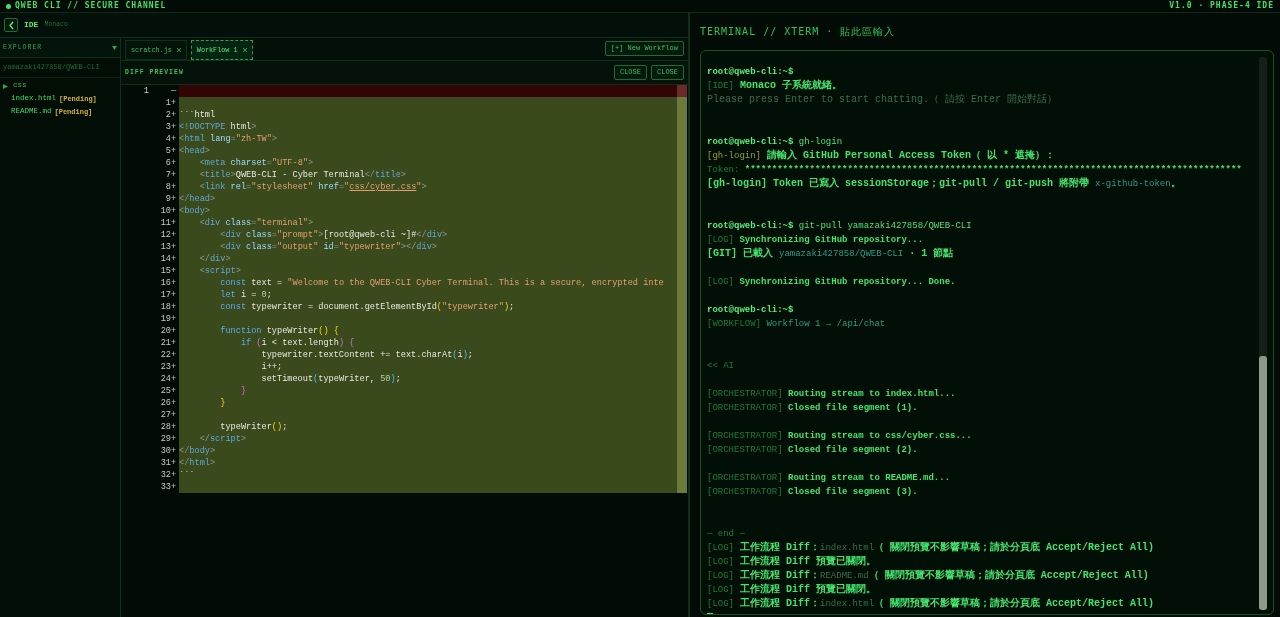 The image size is (1280, 617). Describe the element at coordinates (812, 450) in the screenshot. I see `terminal-line: [ORCHESTRATOR] Closed file segment (2).` at that location.